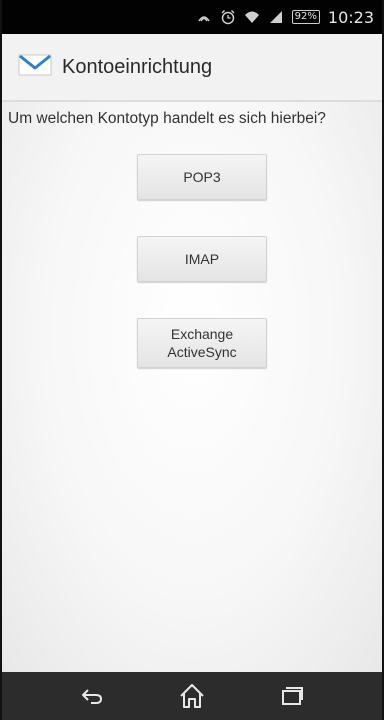  What do you see at coordinates (35, 67) in the screenshot?
I see `mail-envelope-icon` at bounding box center [35, 67].